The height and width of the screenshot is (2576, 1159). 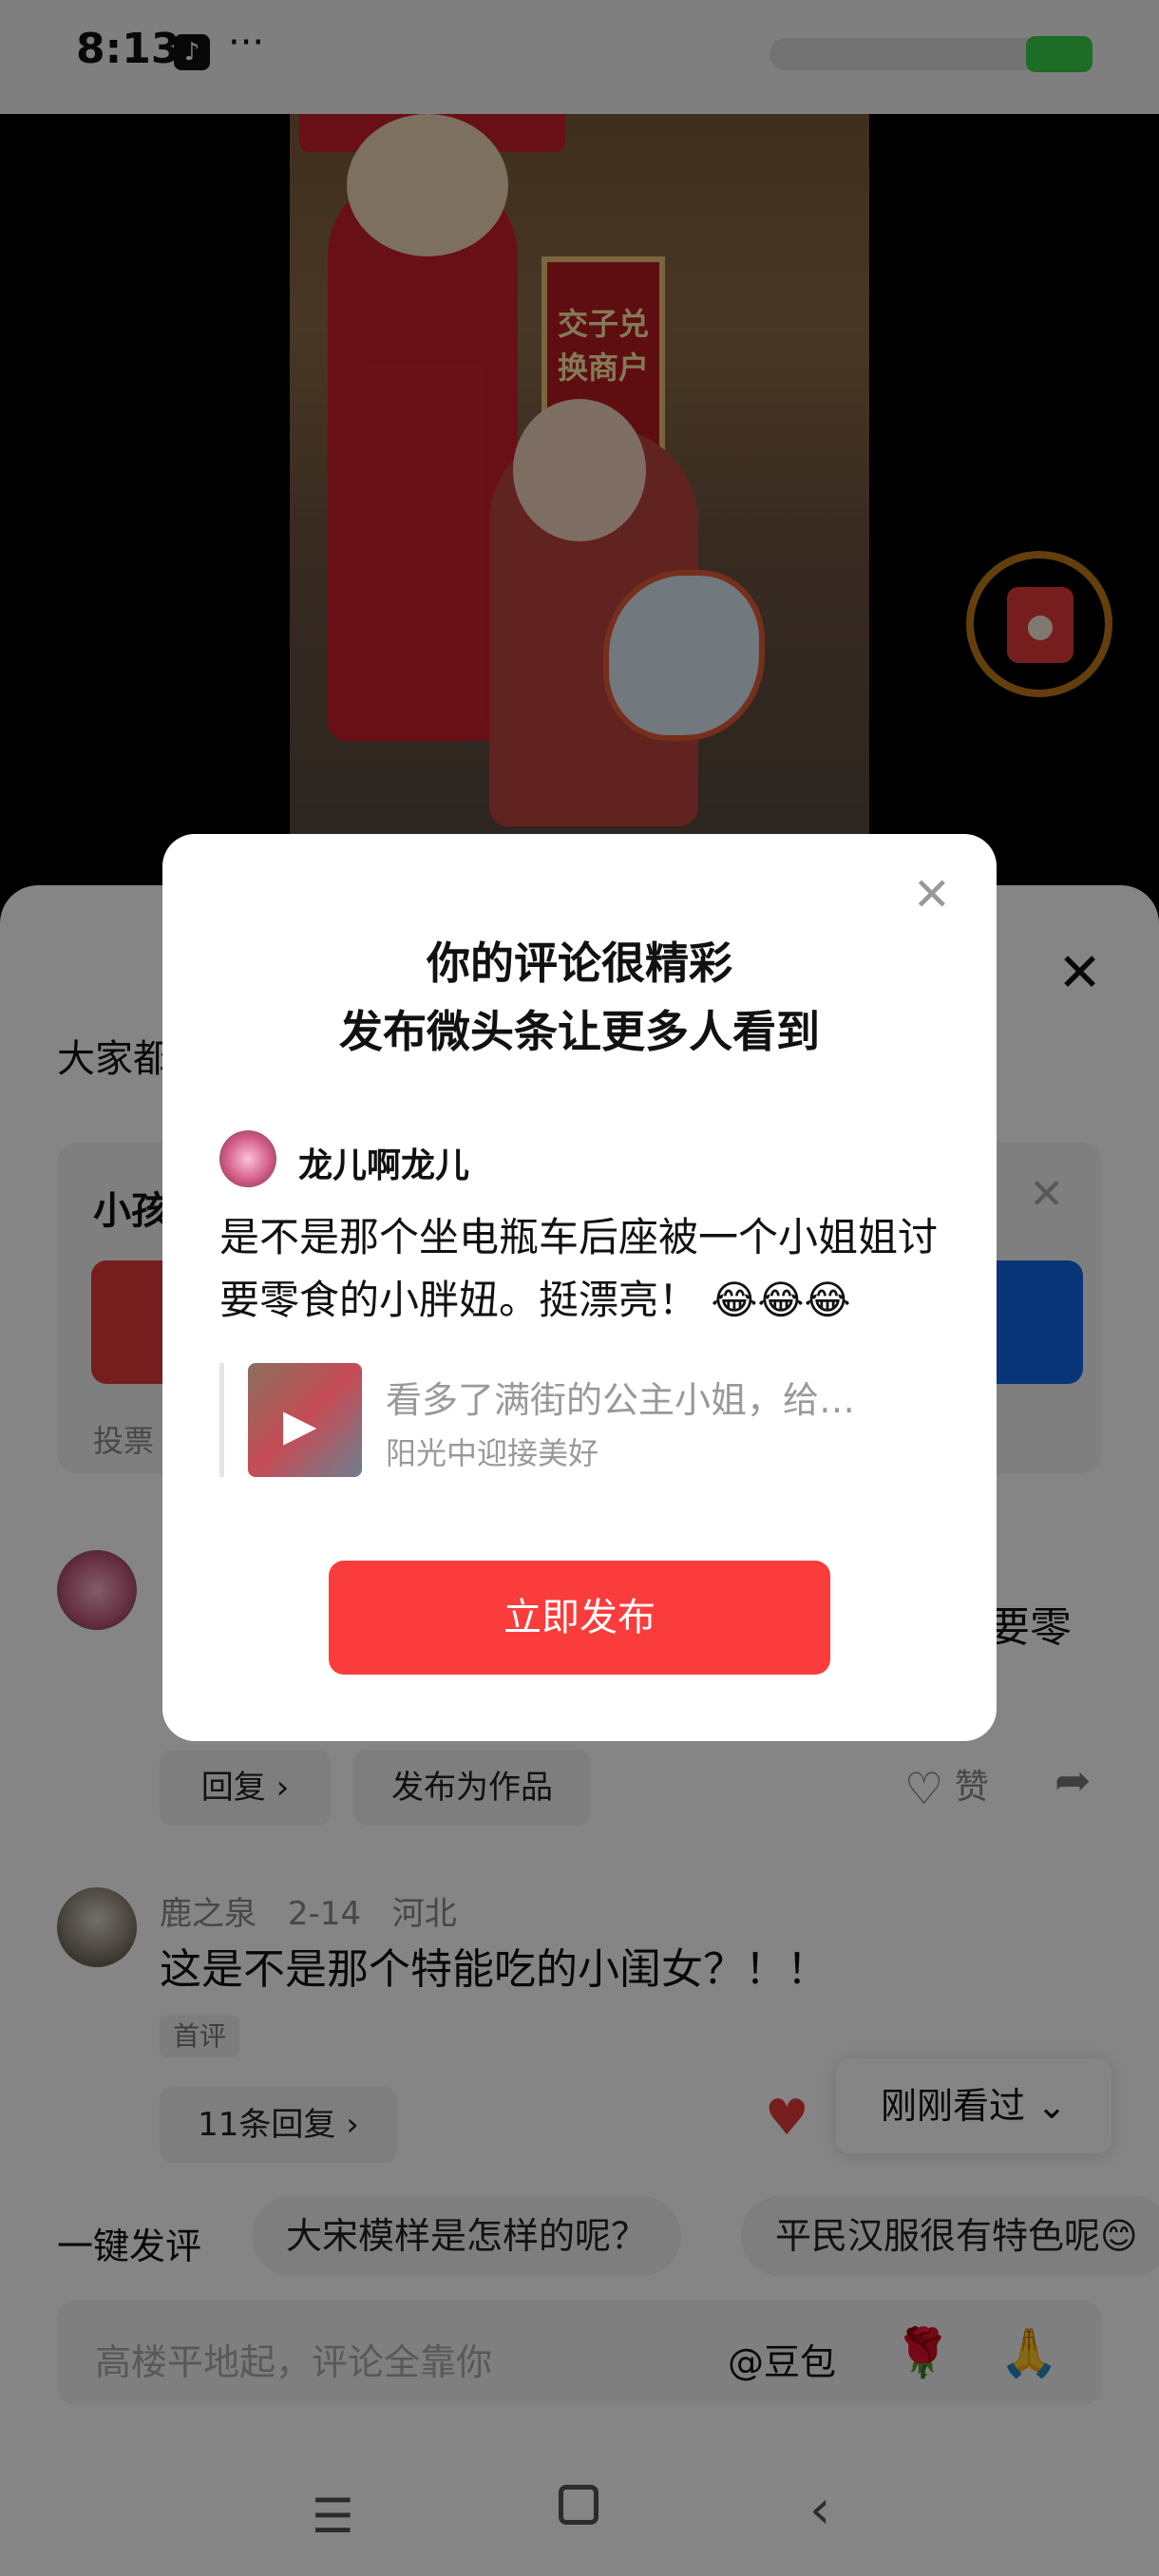 I want to click on quoted-video-author: 阳光中迎接美好, so click(x=492, y=1453).